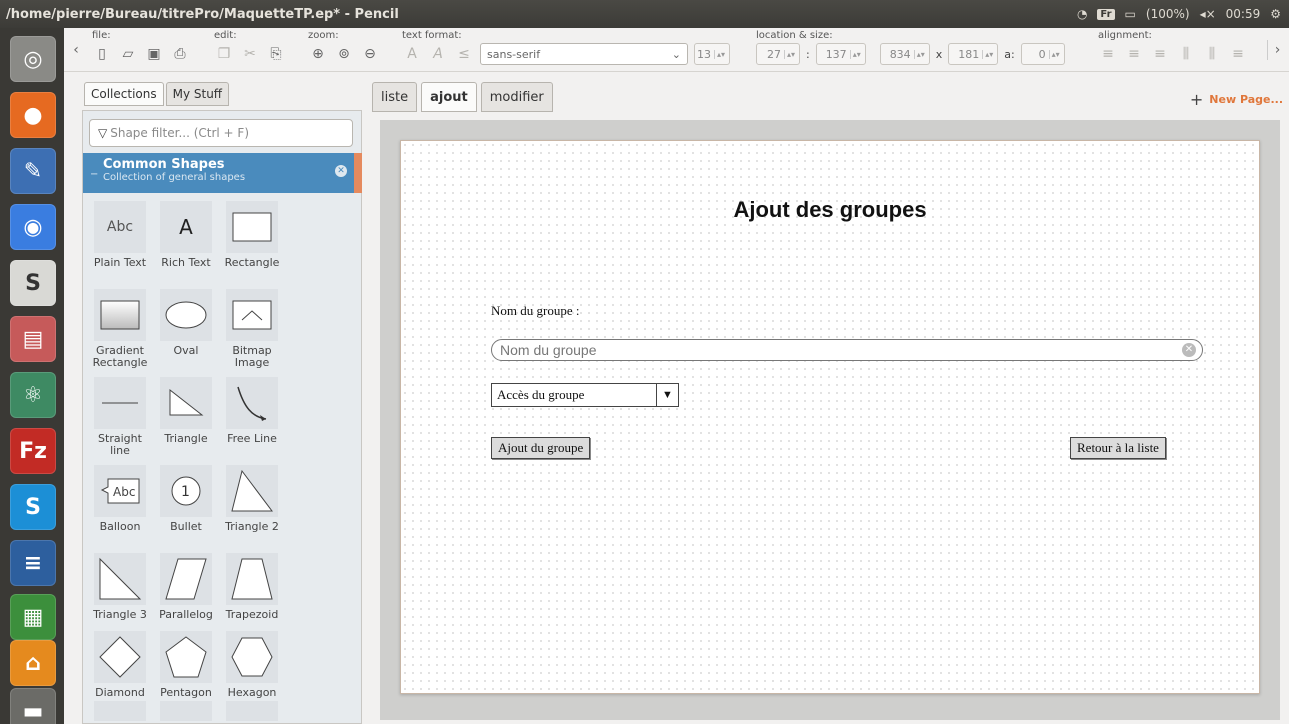  I want to click on height-stepper: 181 ▴▾, so click(973, 54).